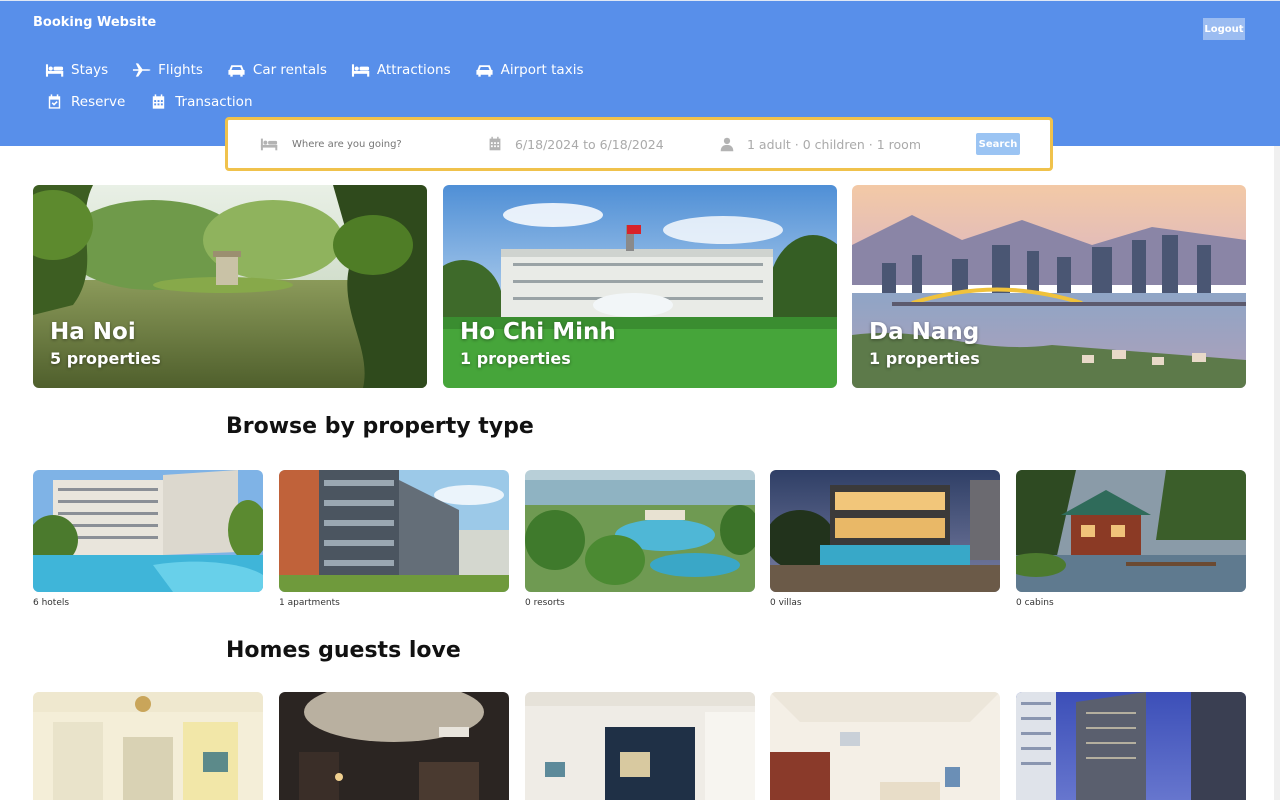 This screenshot has height=800, width=1280. I want to click on property-type-count: 1 apartments, so click(309, 603).